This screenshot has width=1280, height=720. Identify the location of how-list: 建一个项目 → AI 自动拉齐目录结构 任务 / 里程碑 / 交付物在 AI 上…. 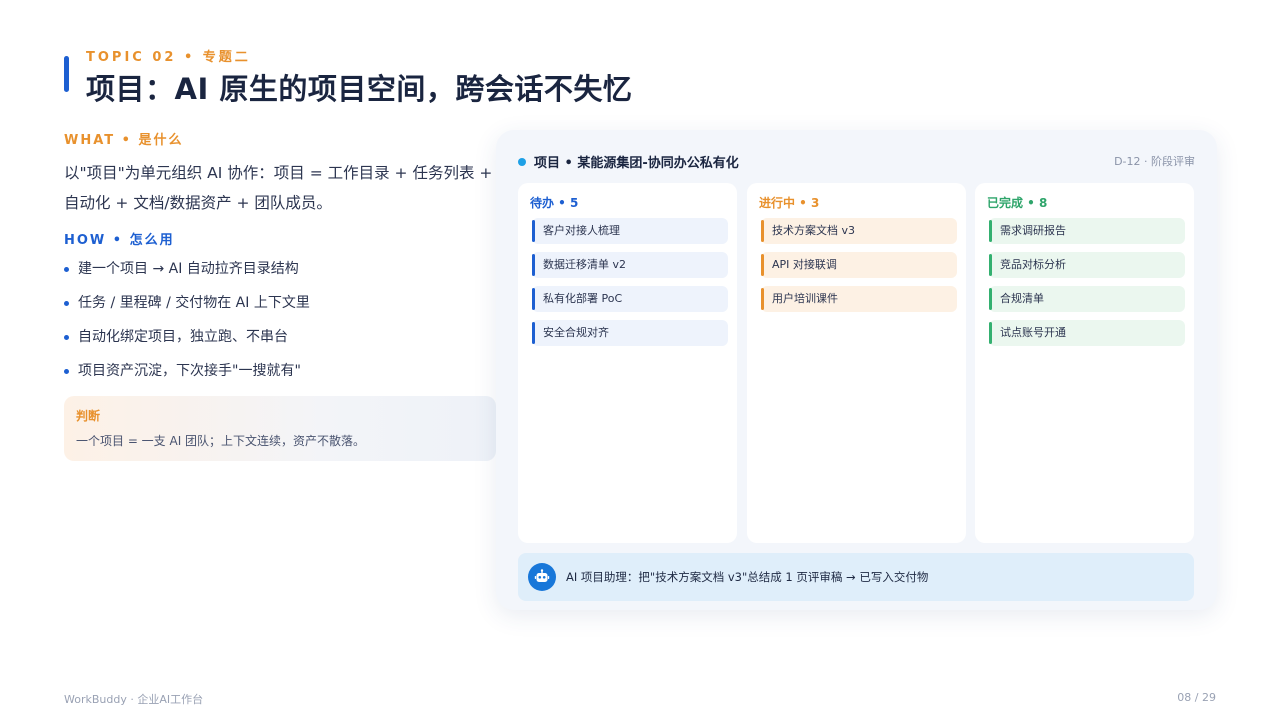
(187, 324).